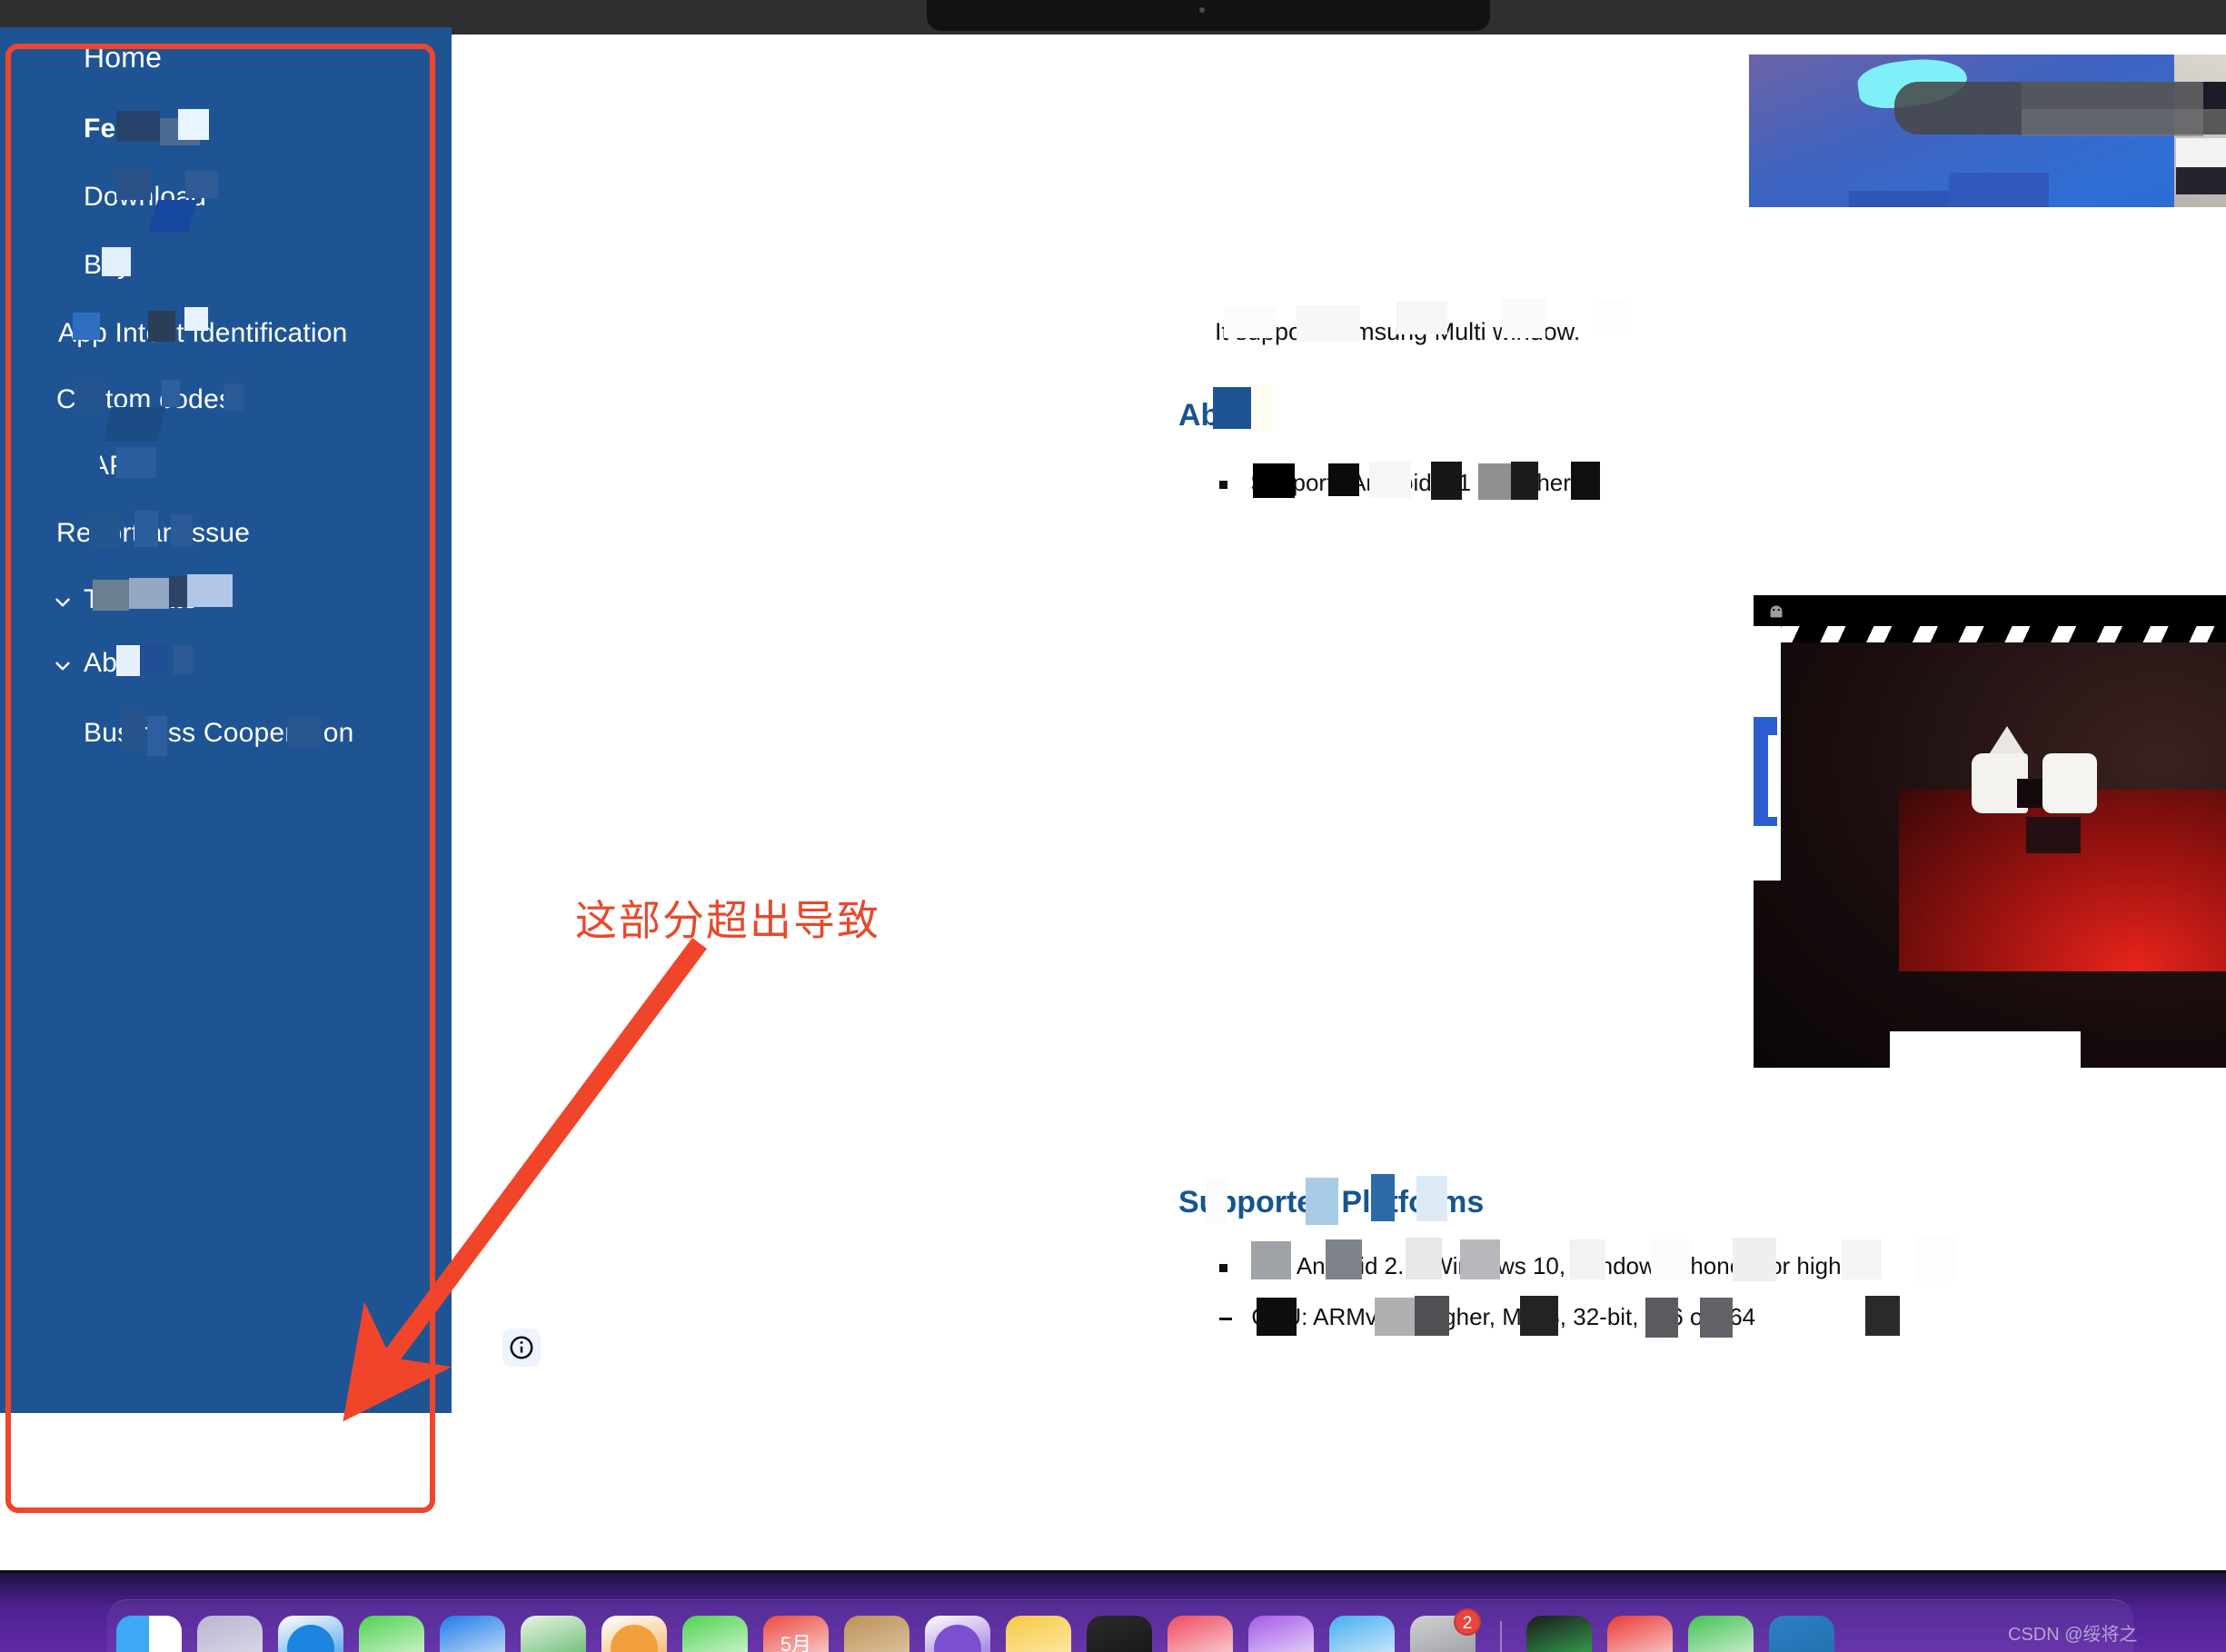 The height and width of the screenshot is (1652, 2226). I want to click on dock-icon-mail, so click(472, 1634).